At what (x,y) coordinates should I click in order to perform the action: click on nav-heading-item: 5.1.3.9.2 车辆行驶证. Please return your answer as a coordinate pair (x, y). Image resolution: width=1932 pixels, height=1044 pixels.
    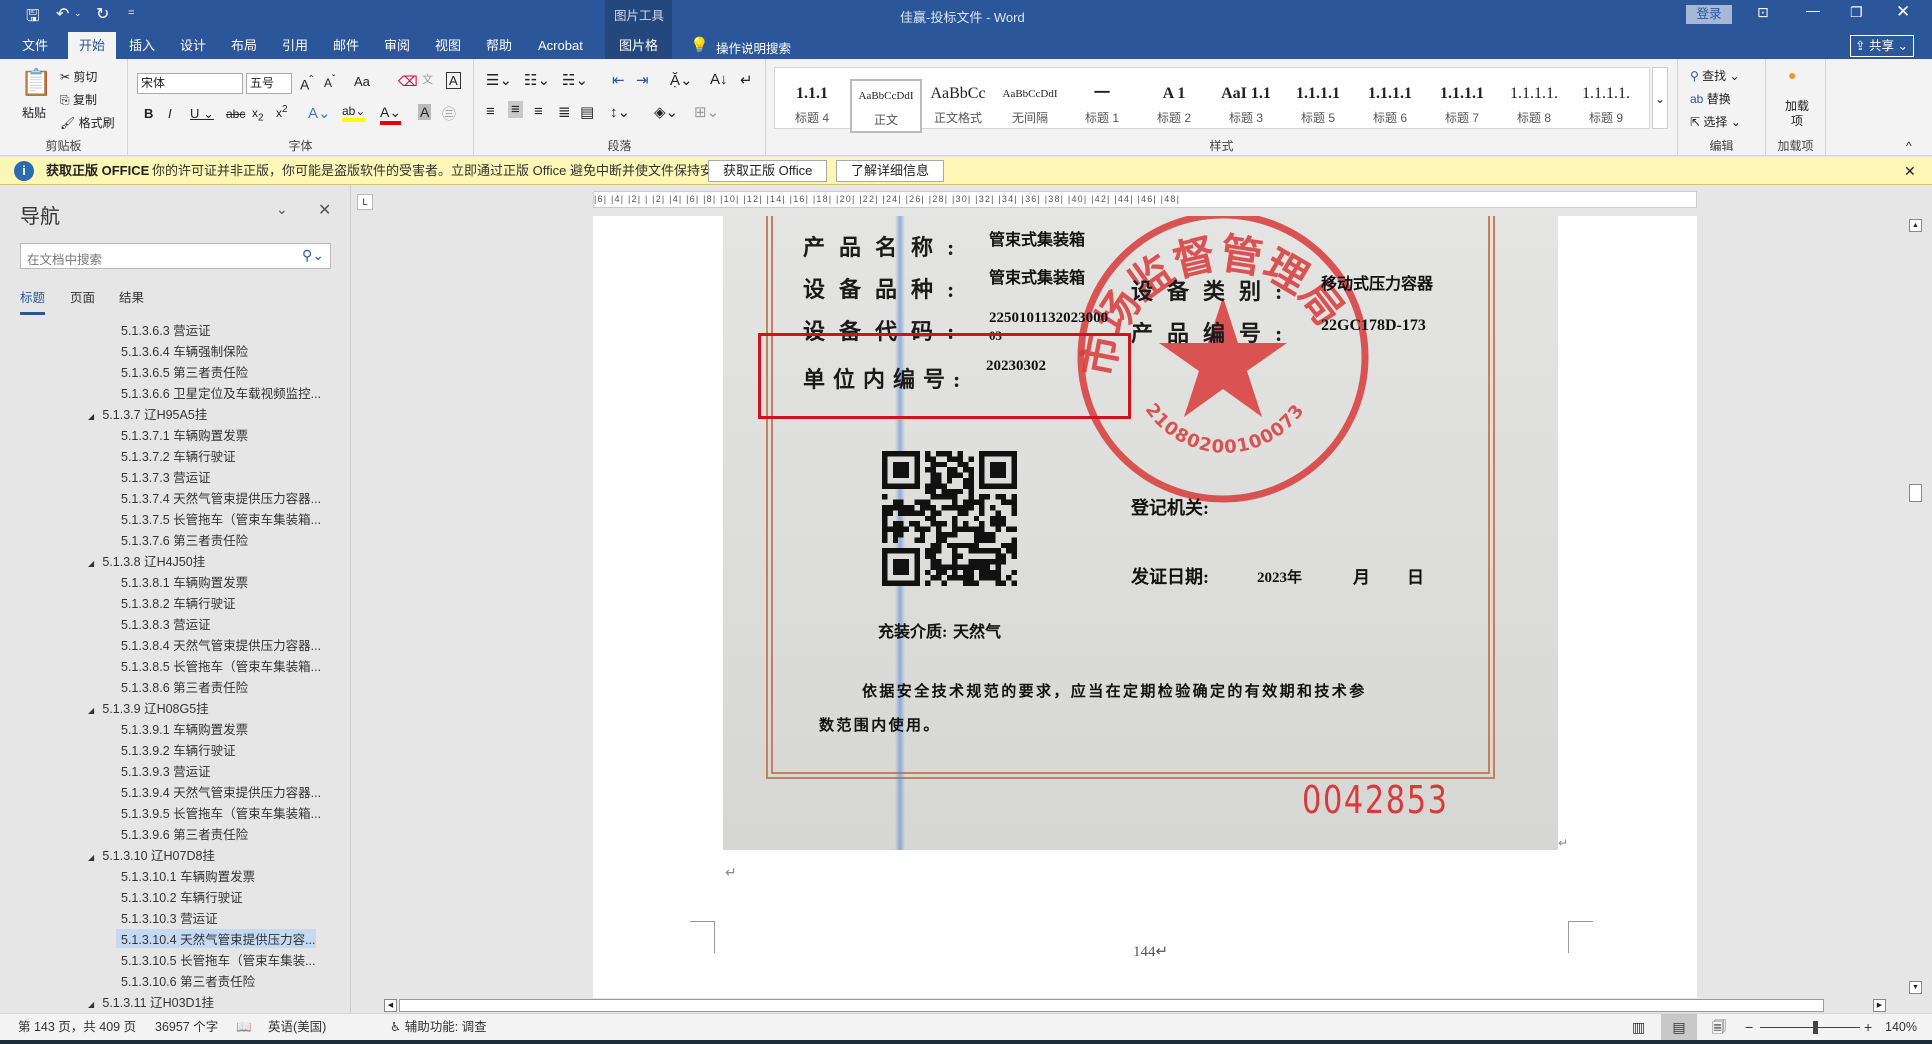
    Looking at the image, I should click on (178, 749).